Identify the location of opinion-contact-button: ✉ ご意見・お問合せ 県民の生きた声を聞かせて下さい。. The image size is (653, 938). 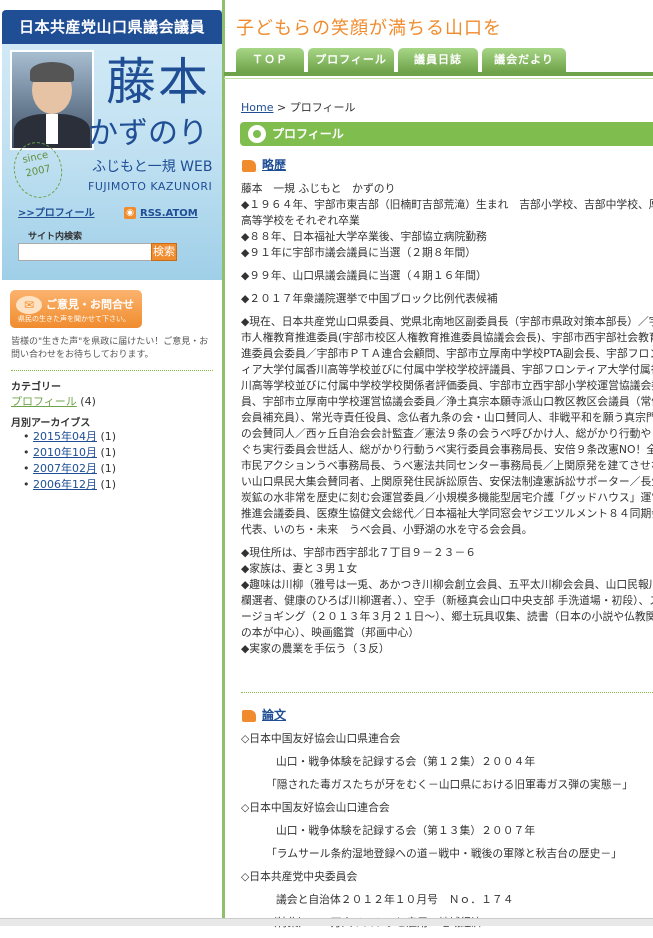
(76, 309).